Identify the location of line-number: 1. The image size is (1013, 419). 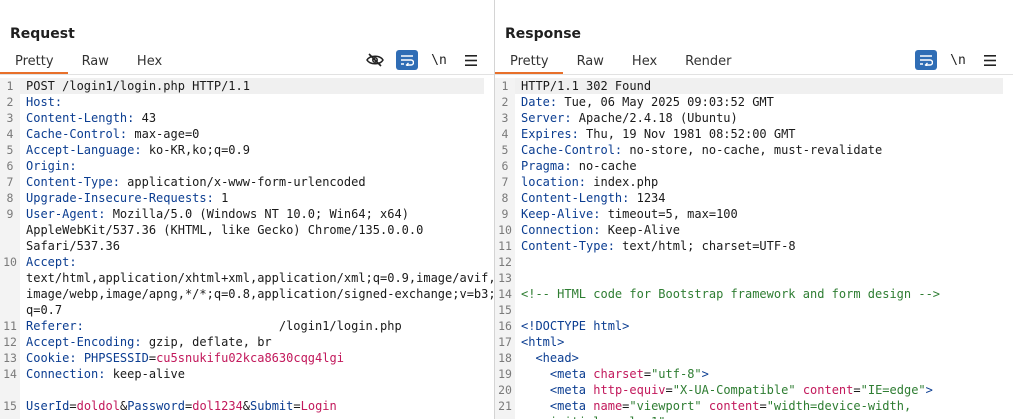
(505, 86).